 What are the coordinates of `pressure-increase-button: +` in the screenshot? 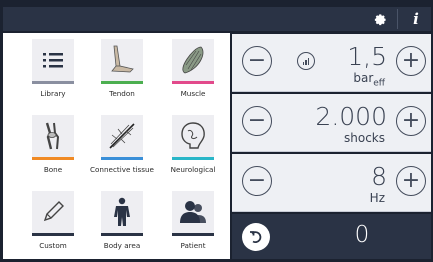 It's located at (411, 61).